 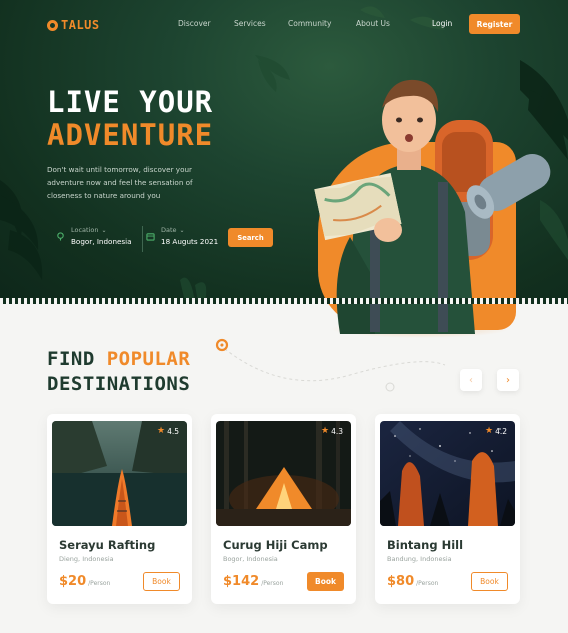 I want to click on rating-value: 4.3, so click(x=337, y=431).